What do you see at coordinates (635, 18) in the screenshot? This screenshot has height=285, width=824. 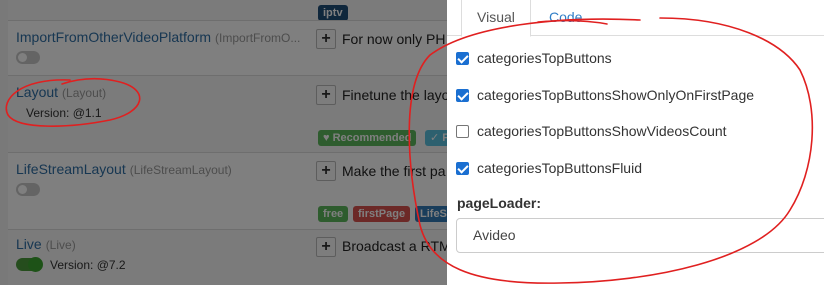 I see `editor-tabs: Visual Code` at bounding box center [635, 18].